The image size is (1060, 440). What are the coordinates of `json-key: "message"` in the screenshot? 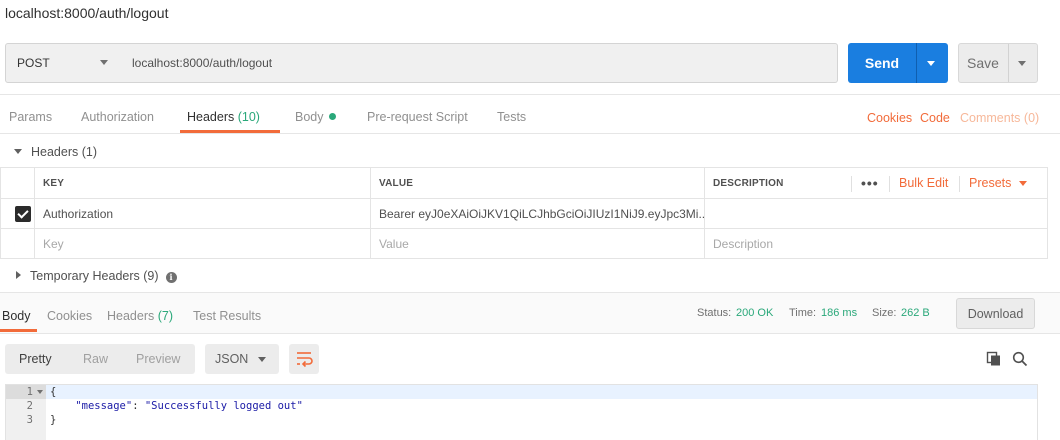 It's located at (104, 406).